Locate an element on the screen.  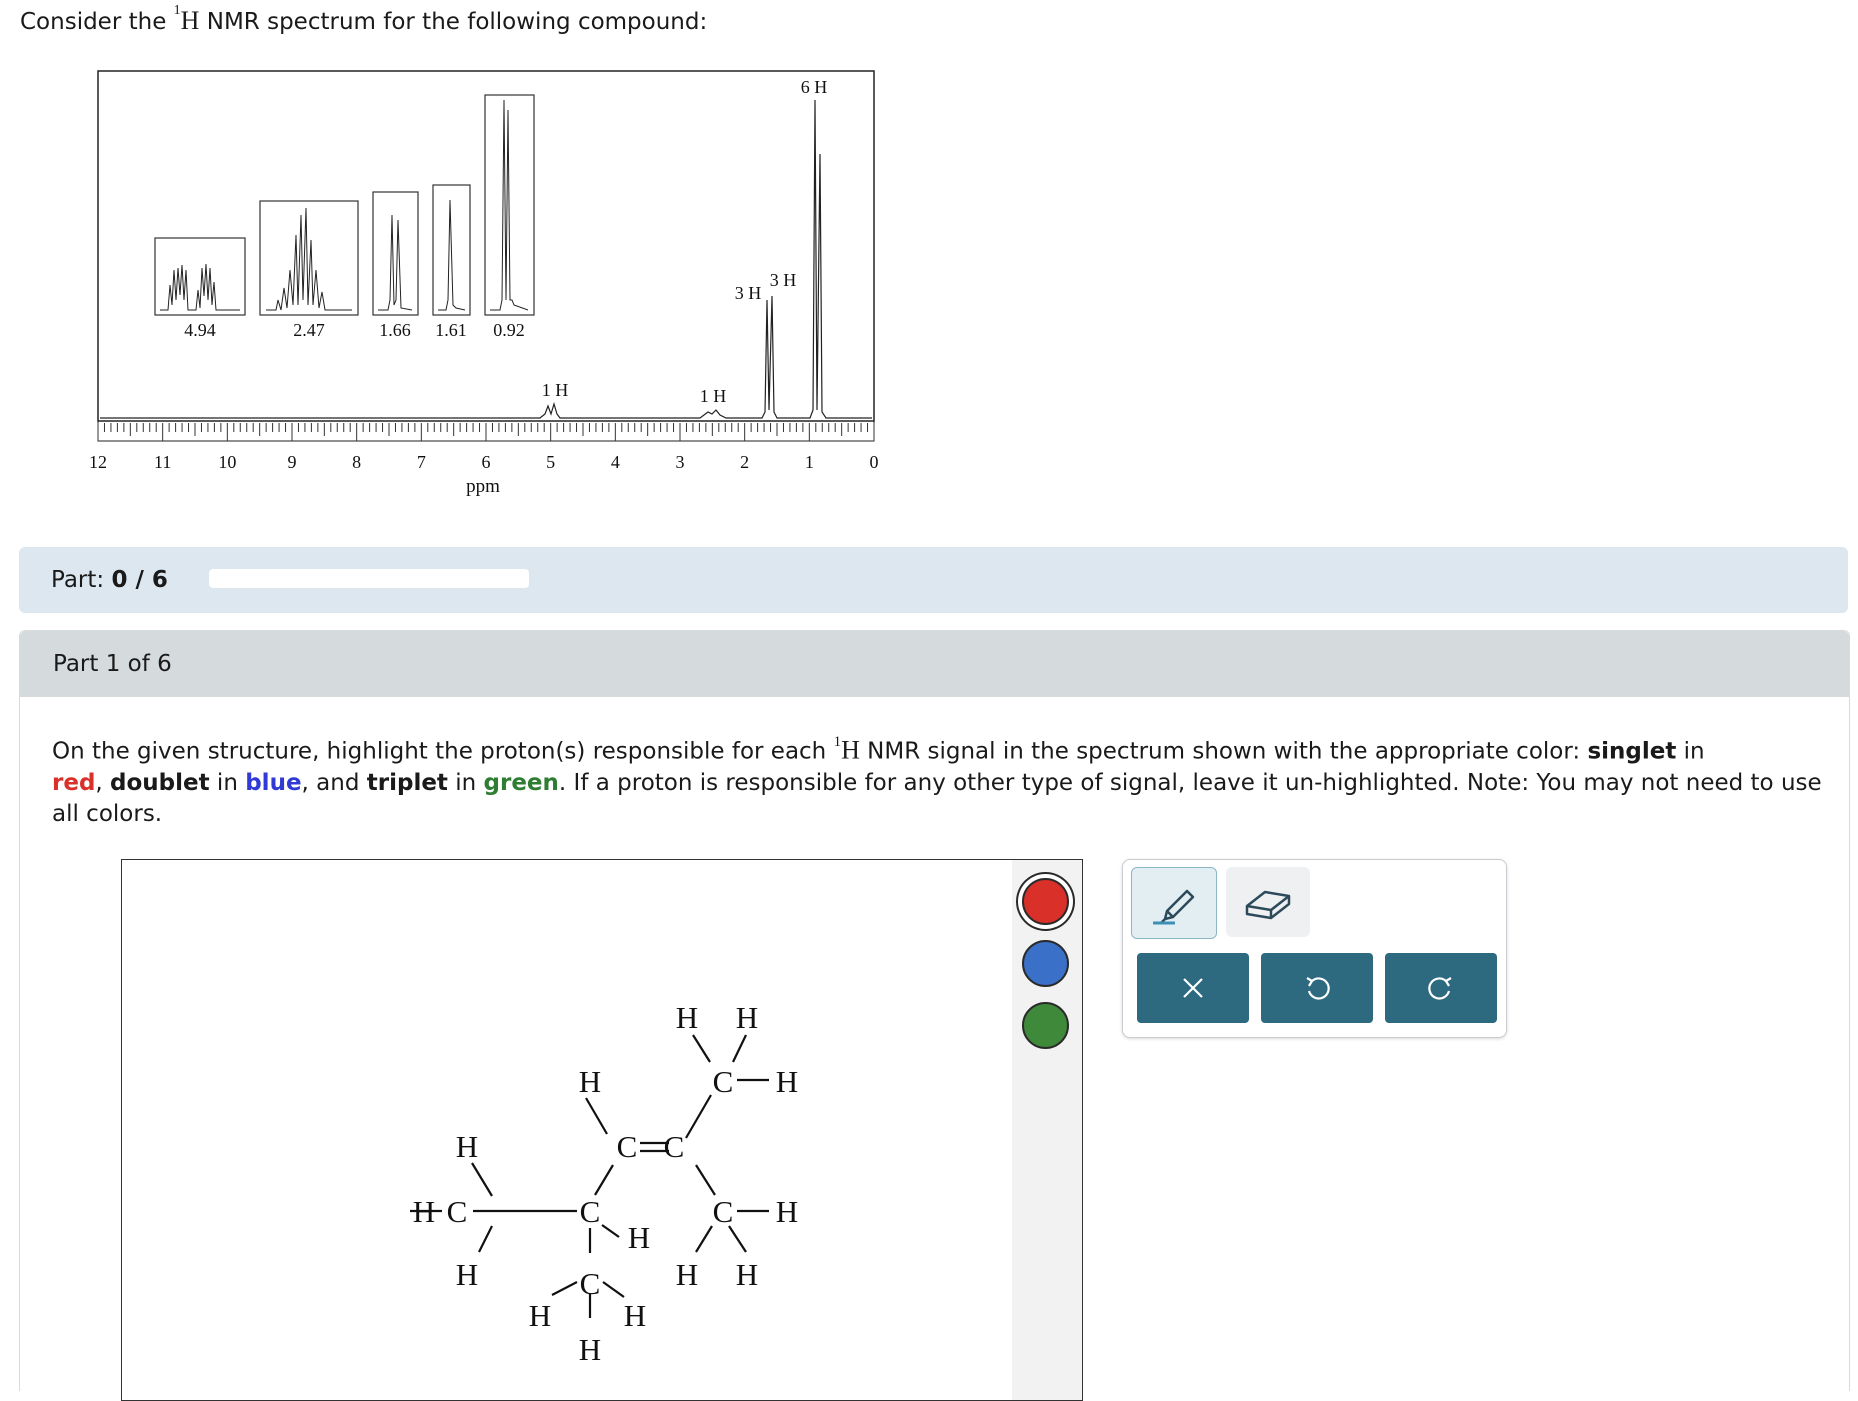
inset-label: 1.61 is located at coordinates (451, 330).